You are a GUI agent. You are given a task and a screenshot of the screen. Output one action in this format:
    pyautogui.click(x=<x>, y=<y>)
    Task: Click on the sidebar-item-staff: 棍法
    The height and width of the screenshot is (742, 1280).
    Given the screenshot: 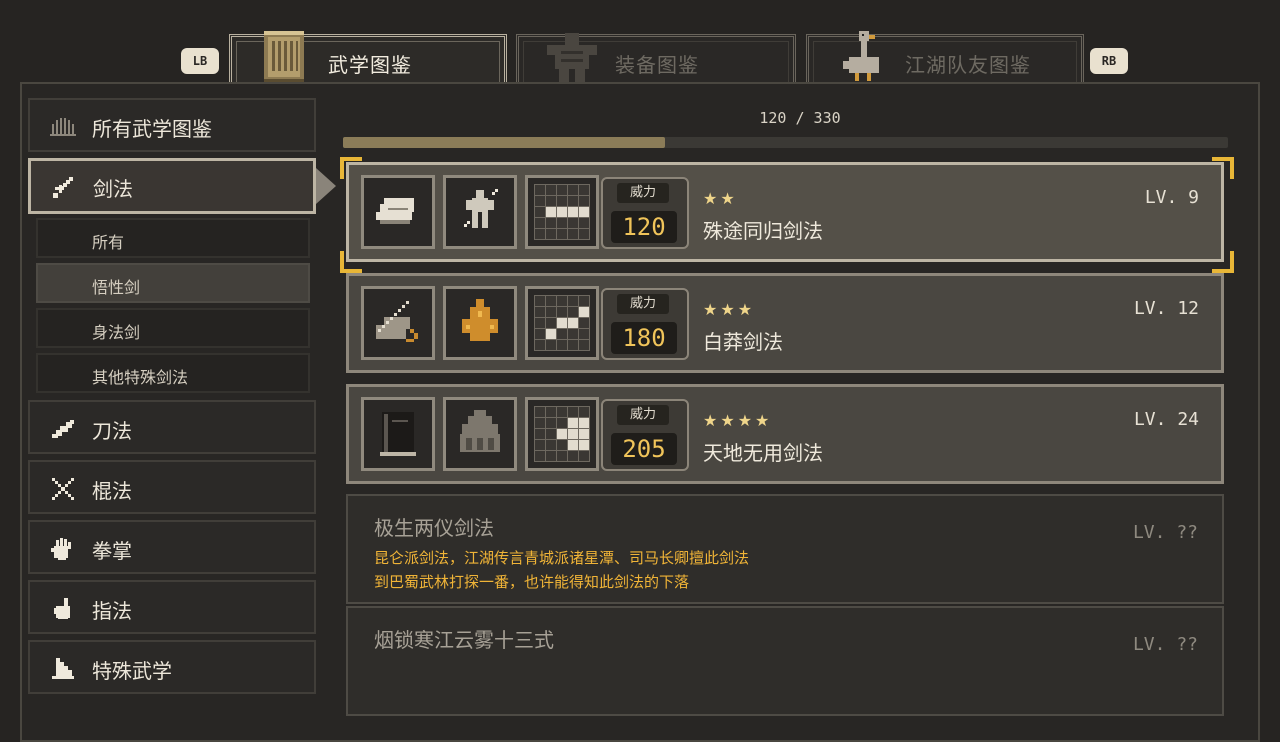 What is the action you would take?
    pyautogui.click(x=172, y=487)
    